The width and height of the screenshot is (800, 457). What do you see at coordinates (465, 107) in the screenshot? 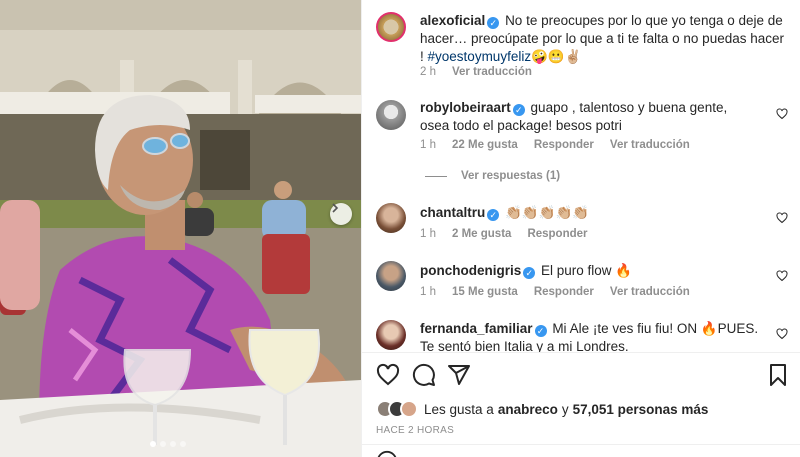
I see `commenter-username: robylobeiraart` at bounding box center [465, 107].